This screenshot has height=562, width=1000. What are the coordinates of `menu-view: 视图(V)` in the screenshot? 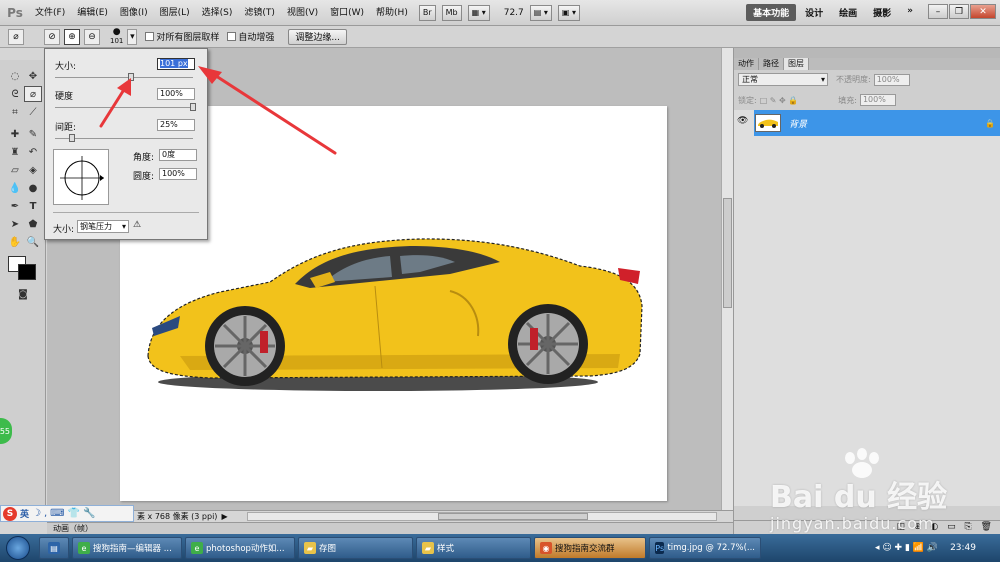 It's located at (302, 13).